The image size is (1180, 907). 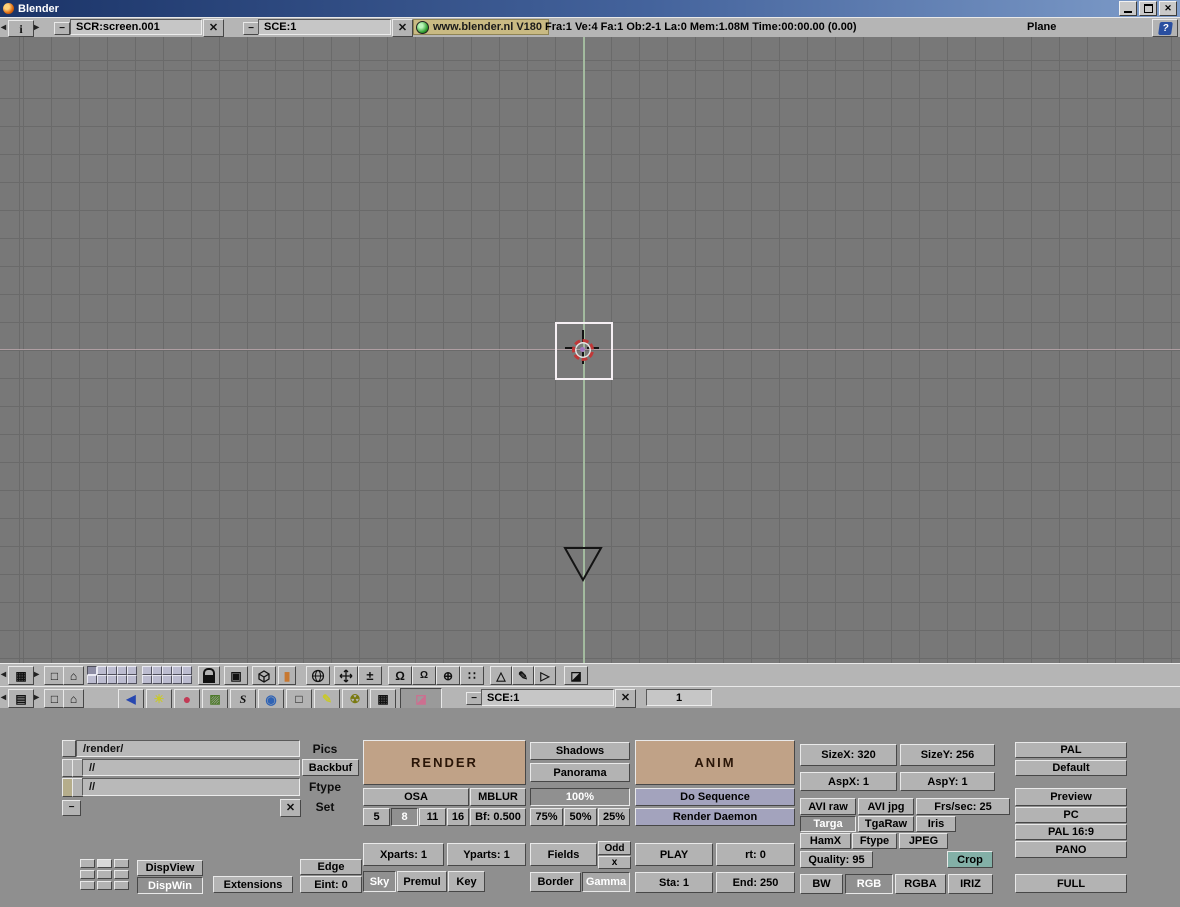 I want to click on mblur-toggle: MBLUR, so click(x=498, y=797).